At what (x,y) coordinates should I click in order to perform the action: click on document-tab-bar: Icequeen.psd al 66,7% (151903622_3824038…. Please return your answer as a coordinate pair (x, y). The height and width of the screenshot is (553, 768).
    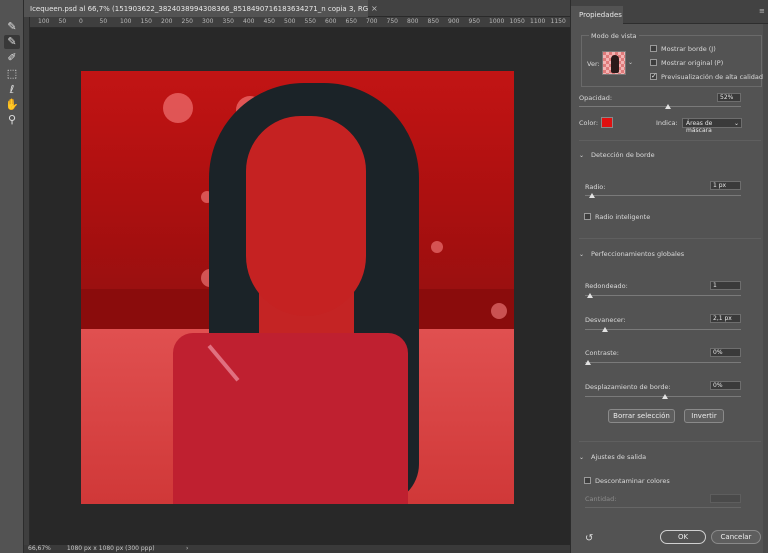
    Looking at the image, I should click on (297, 8).